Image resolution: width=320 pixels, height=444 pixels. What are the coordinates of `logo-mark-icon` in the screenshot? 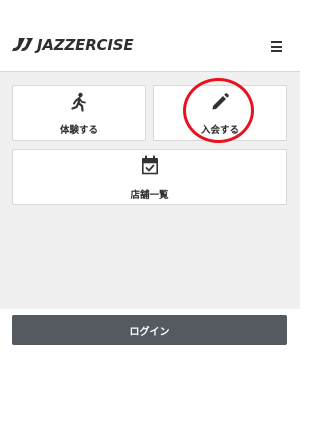 It's located at (22, 44).